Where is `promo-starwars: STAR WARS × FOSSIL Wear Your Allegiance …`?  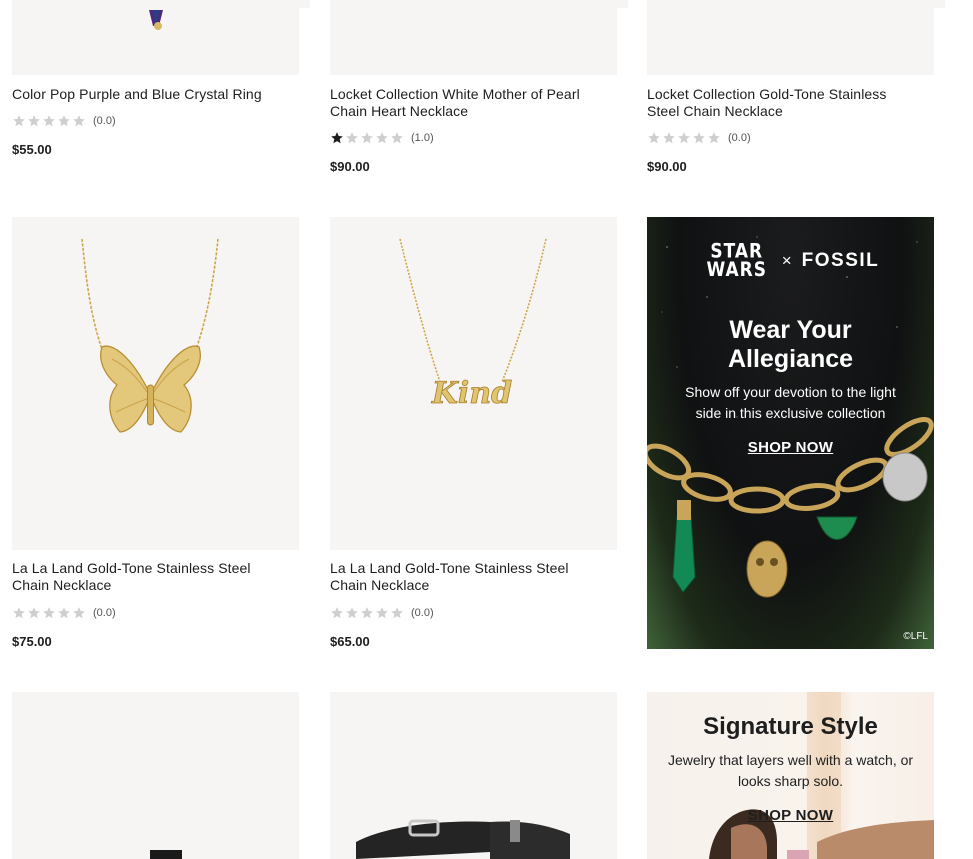 promo-starwars: STAR WARS × FOSSIL Wear Your Allegiance … is located at coordinates (790, 433).